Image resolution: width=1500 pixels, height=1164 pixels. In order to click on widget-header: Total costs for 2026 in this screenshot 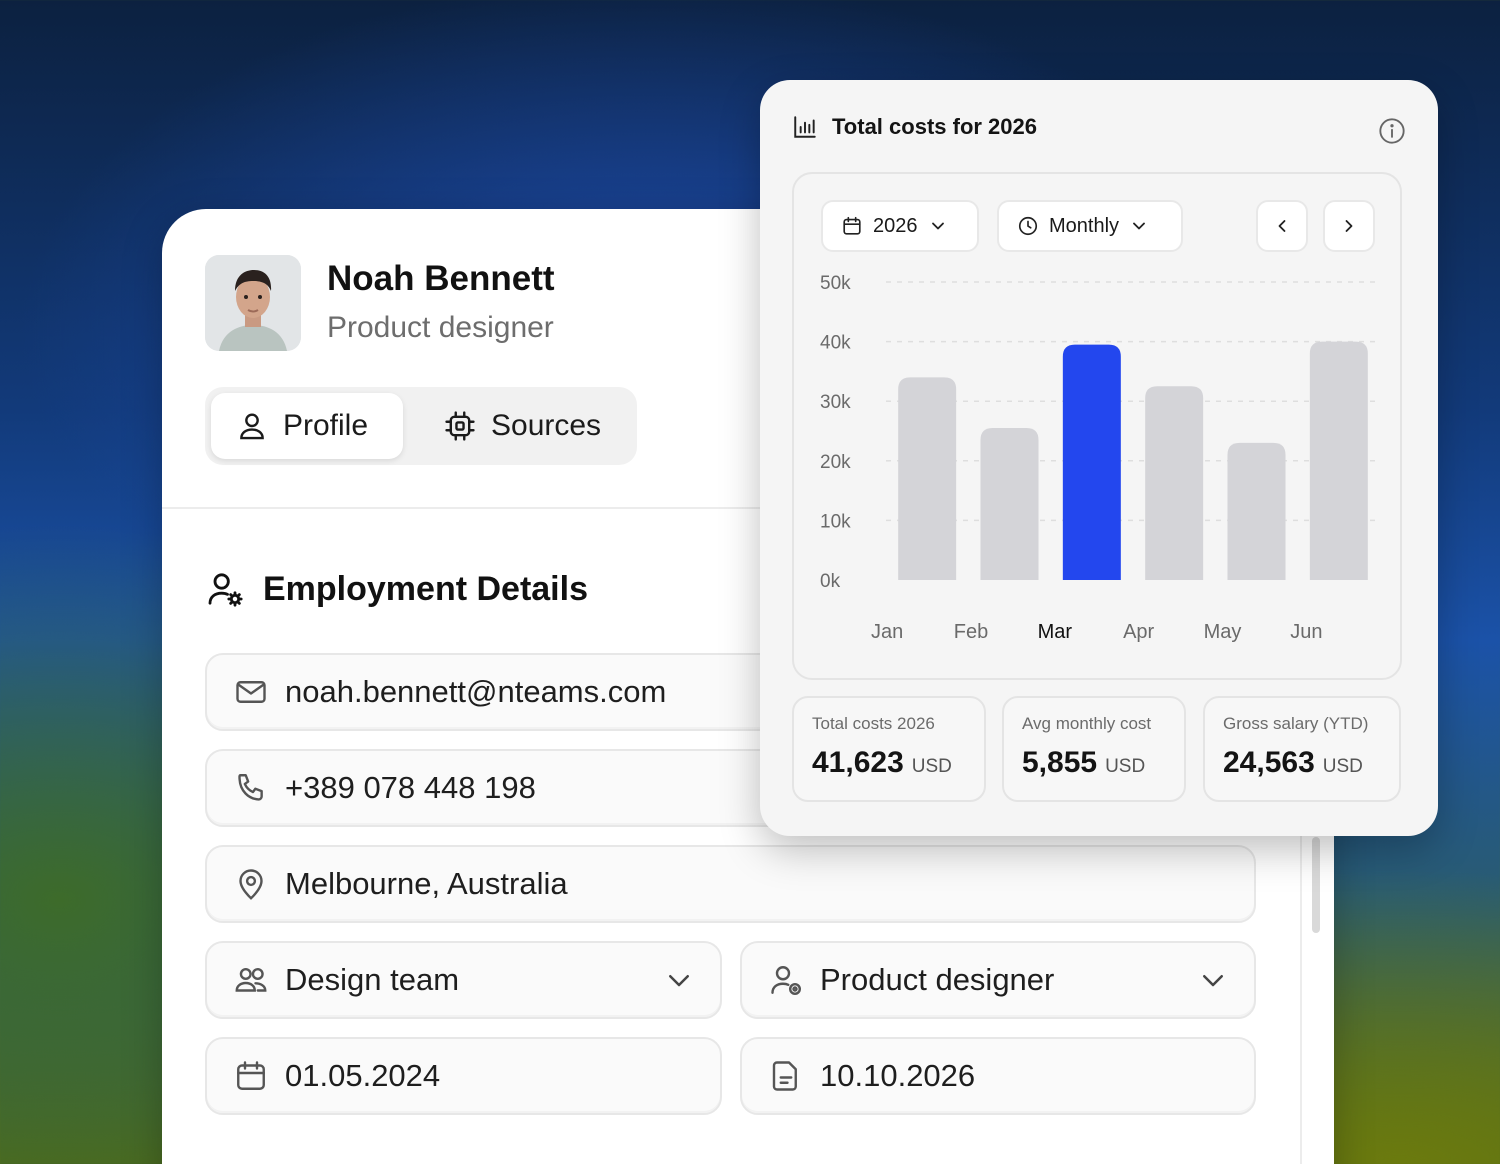, I will do `click(914, 127)`.